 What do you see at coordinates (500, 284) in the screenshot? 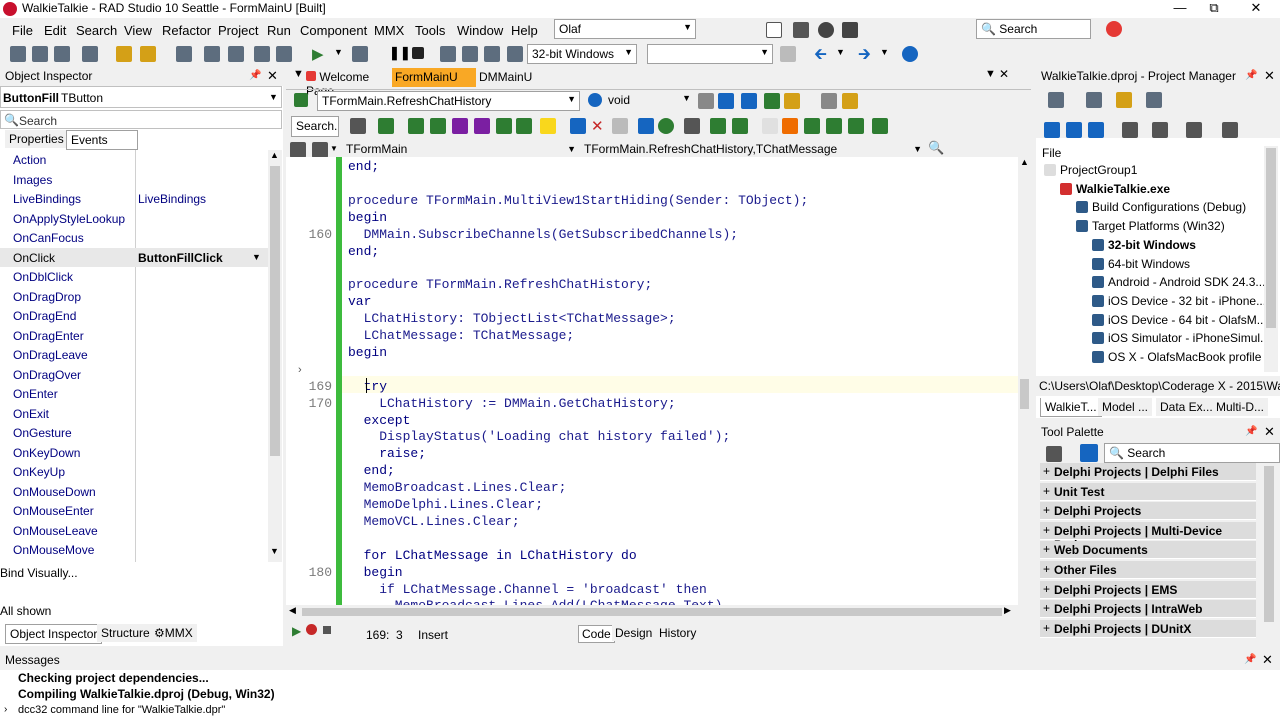
I see `code-line: procedure TFormMain.RefreshChatHistory;` at bounding box center [500, 284].